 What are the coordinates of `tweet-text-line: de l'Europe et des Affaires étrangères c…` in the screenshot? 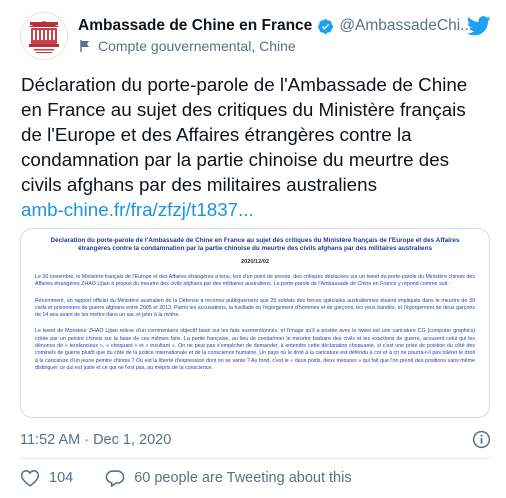 It's located at (216, 134).